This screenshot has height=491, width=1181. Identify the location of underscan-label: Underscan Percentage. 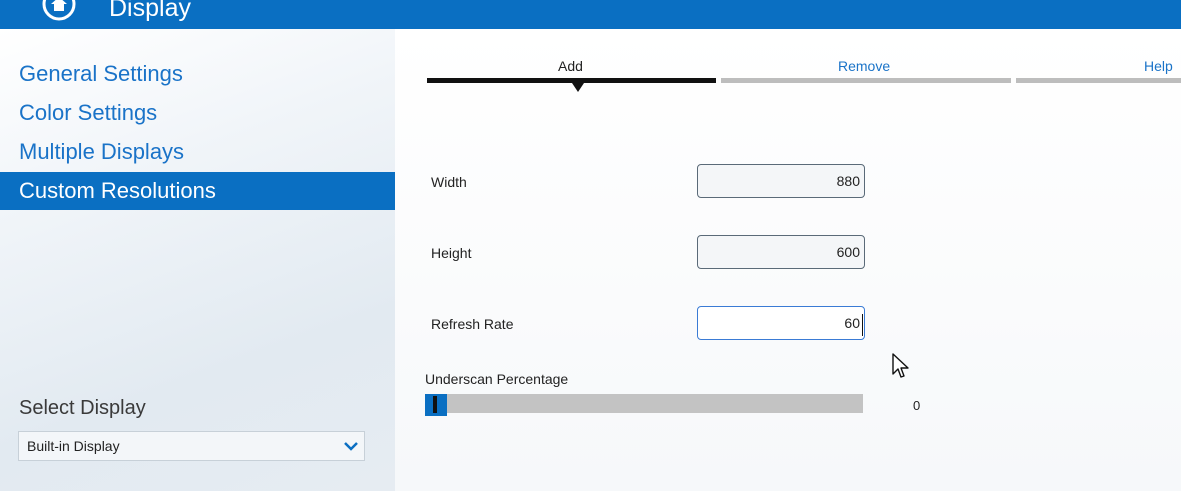
(497, 379).